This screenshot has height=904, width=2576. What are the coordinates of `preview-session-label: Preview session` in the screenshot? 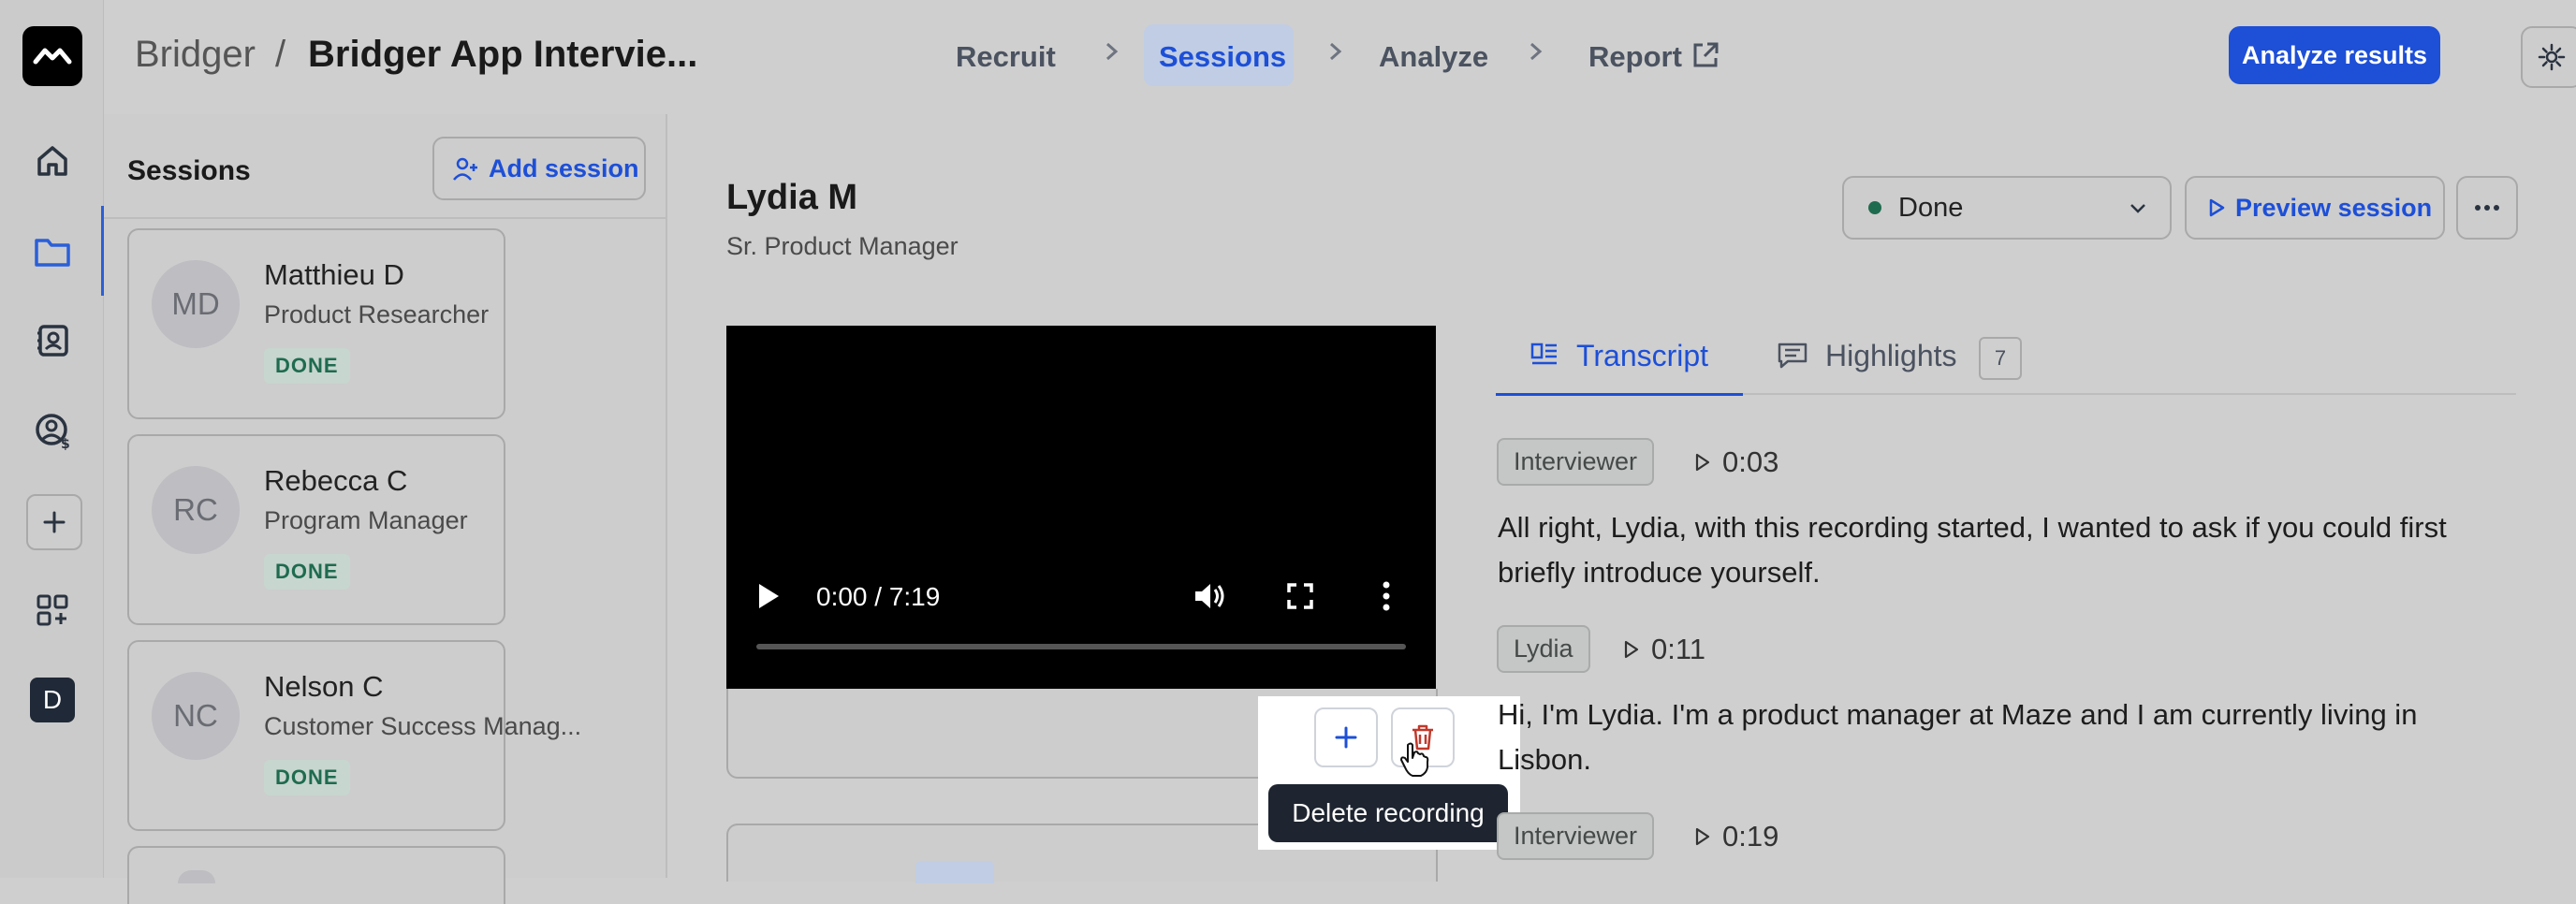 It's located at (2334, 207).